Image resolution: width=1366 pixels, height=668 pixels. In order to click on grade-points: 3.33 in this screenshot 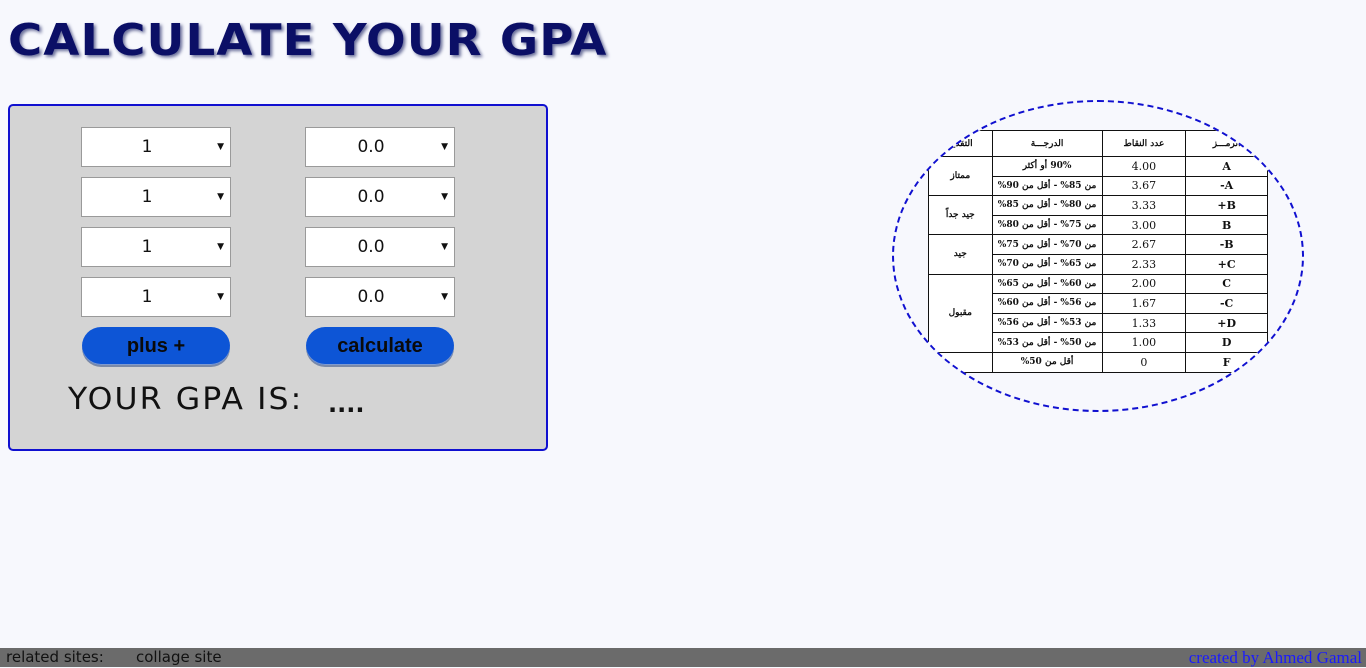, I will do `click(1144, 205)`.